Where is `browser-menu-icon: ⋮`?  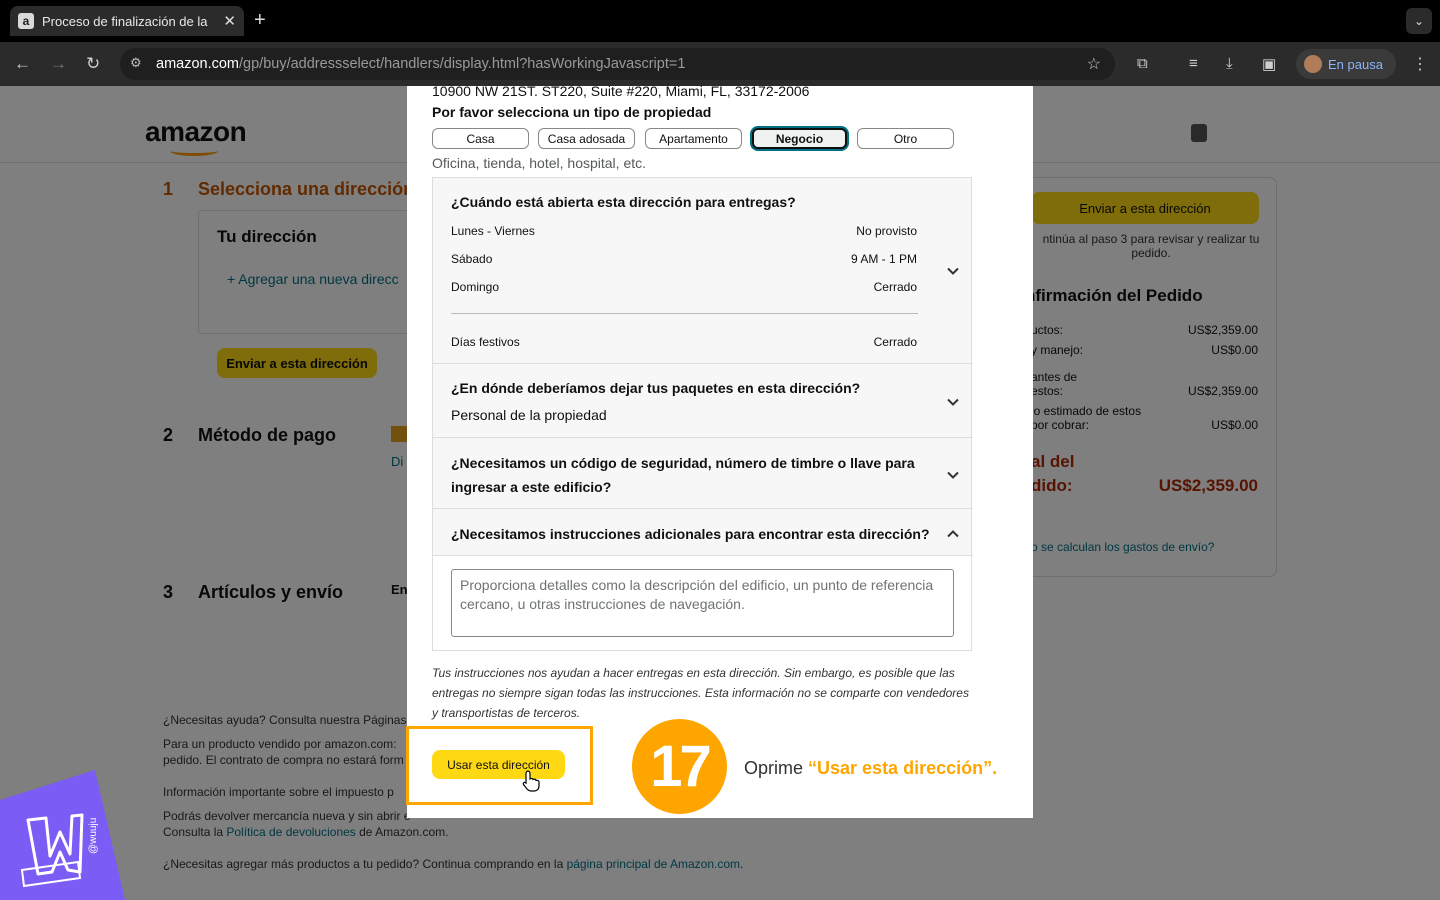 browser-menu-icon: ⋮ is located at coordinates (1420, 64).